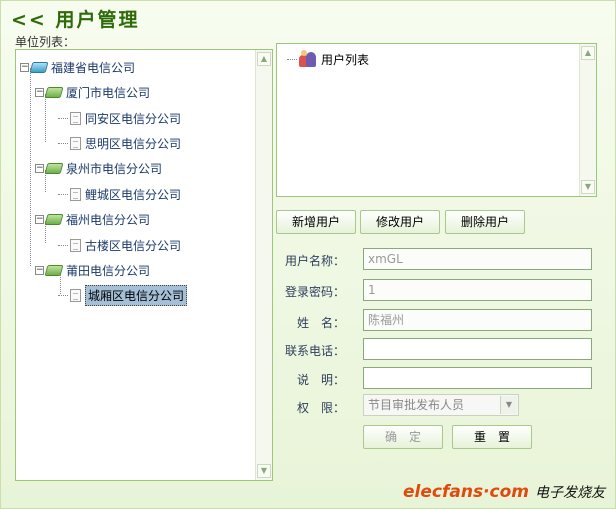 The width and height of the screenshot is (616, 509). What do you see at coordinates (477, 290) in the screenshot?
I see `password-field: 1` at bounding box center [477, 290].